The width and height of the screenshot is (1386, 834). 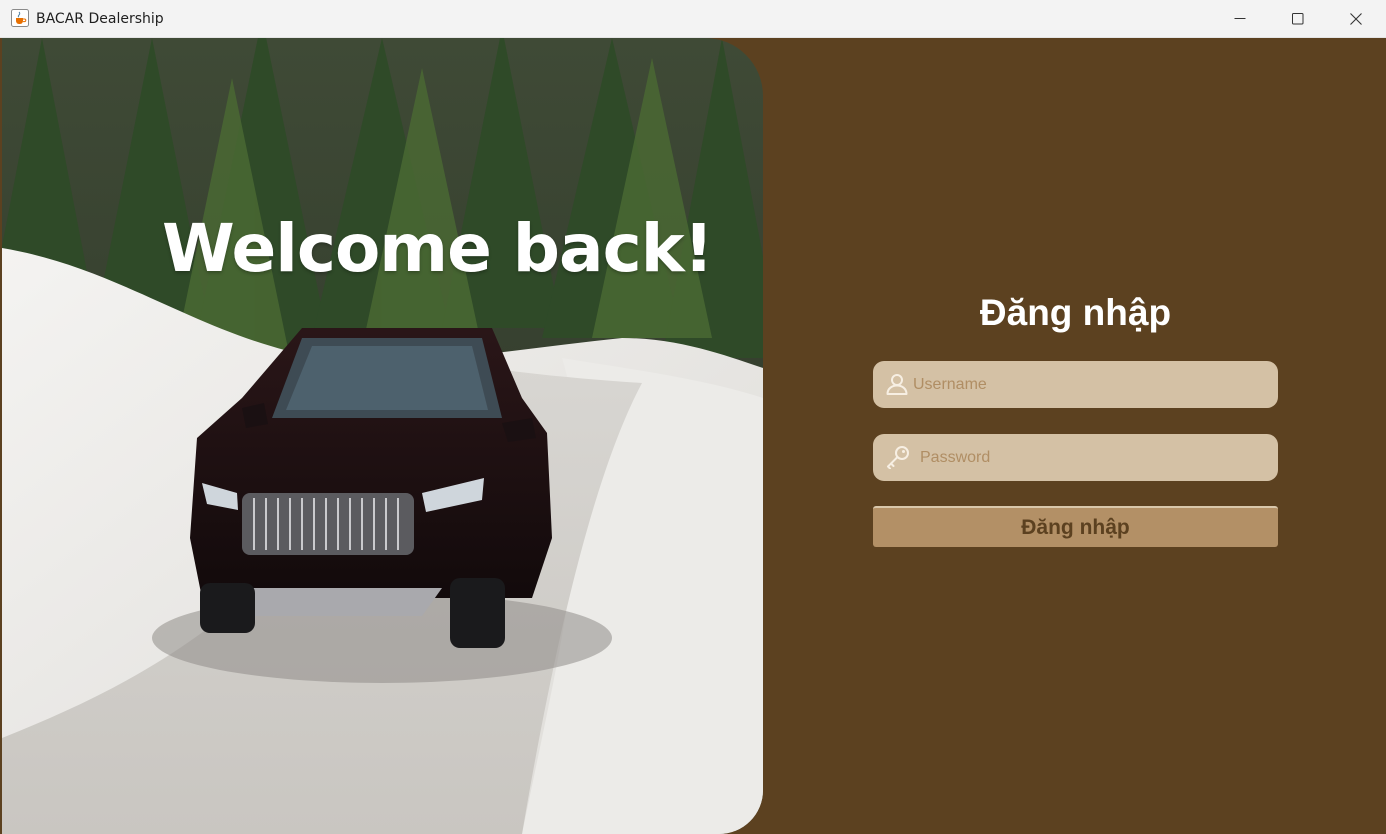 I want to click on login-button: Đăng nhập, so click(x=1075, y=526).